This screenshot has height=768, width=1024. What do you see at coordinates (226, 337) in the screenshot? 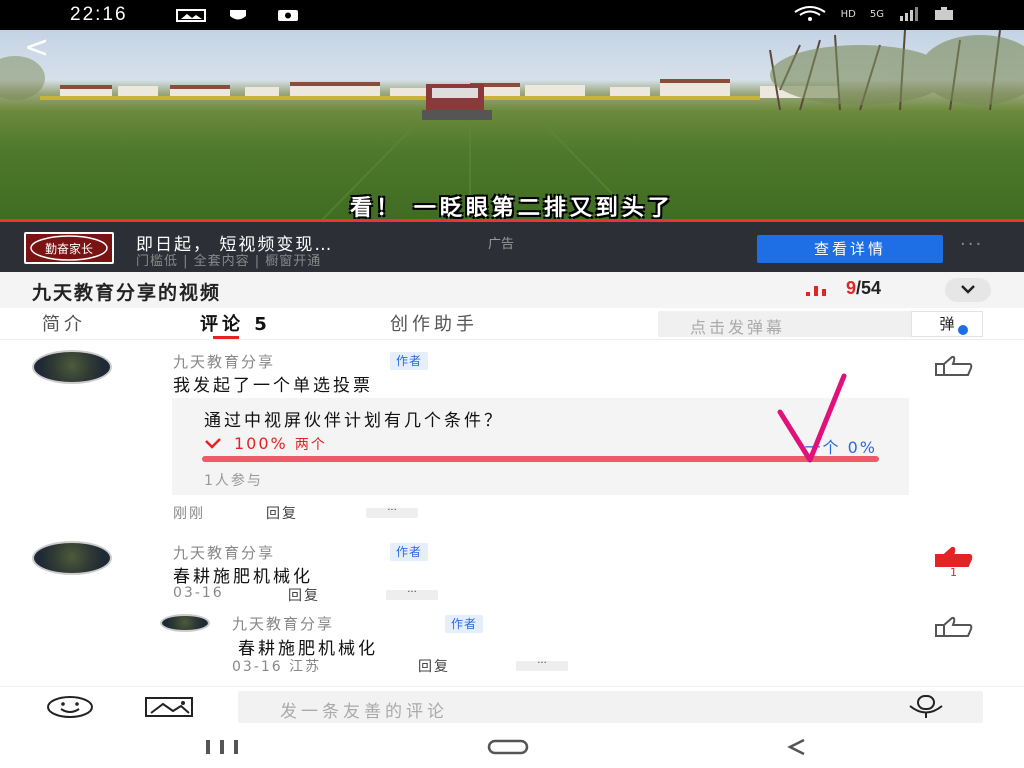
I see `active-tab-indicator` at bounding box center [226, 337].